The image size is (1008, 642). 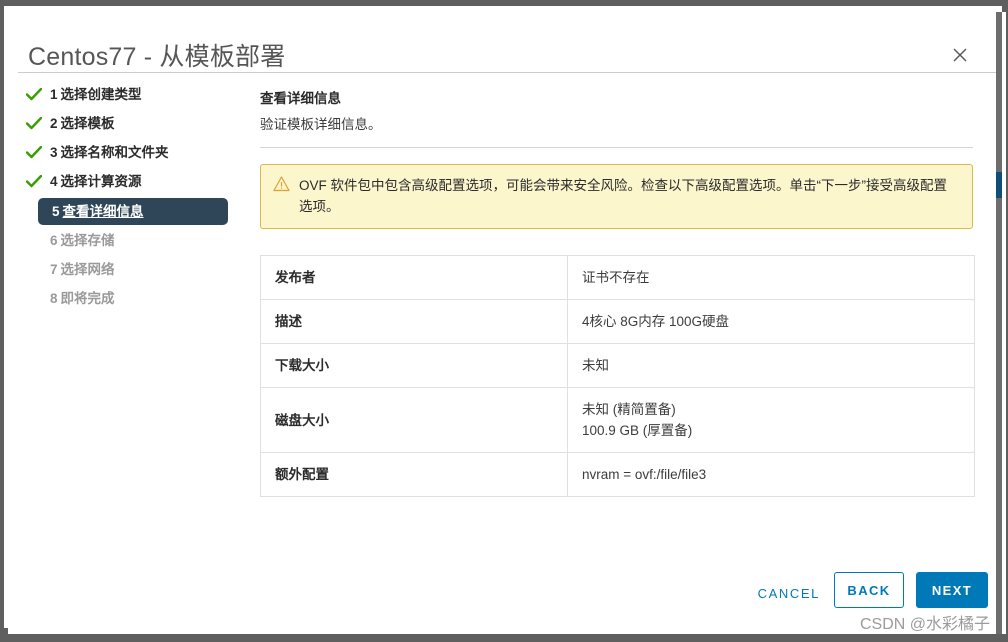 I want to click on table-row: 描述 4核心 8G内存 100G硬盘, so click(x=617, y=321).